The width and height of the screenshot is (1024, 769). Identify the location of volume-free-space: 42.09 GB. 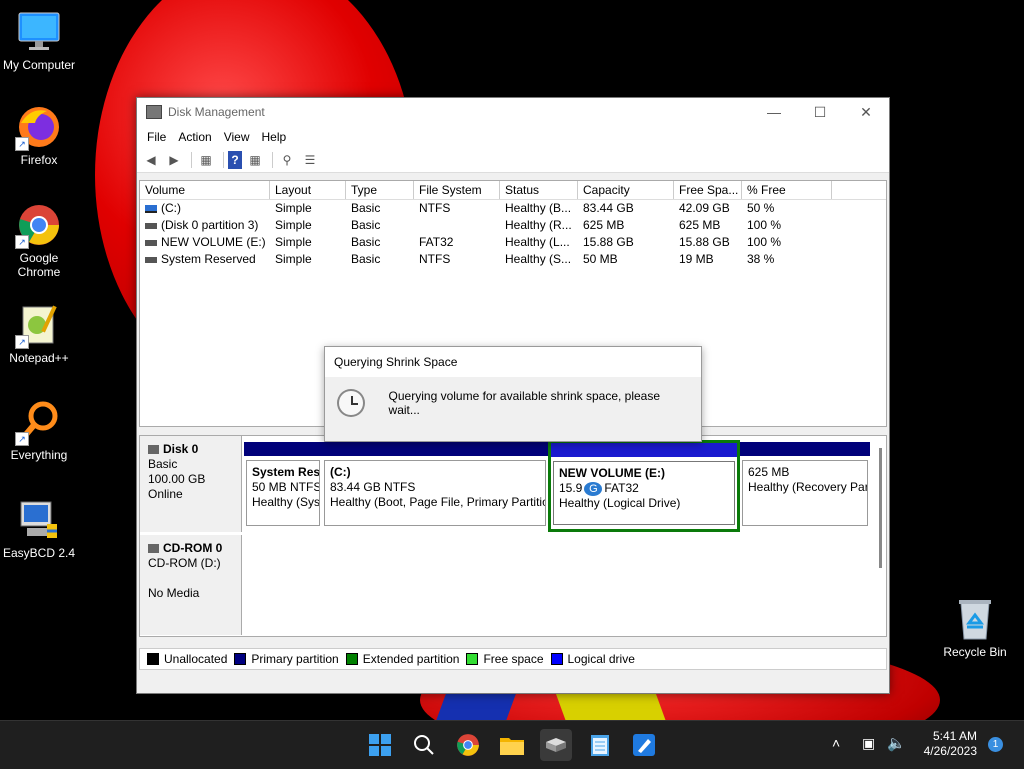
(704, 208).